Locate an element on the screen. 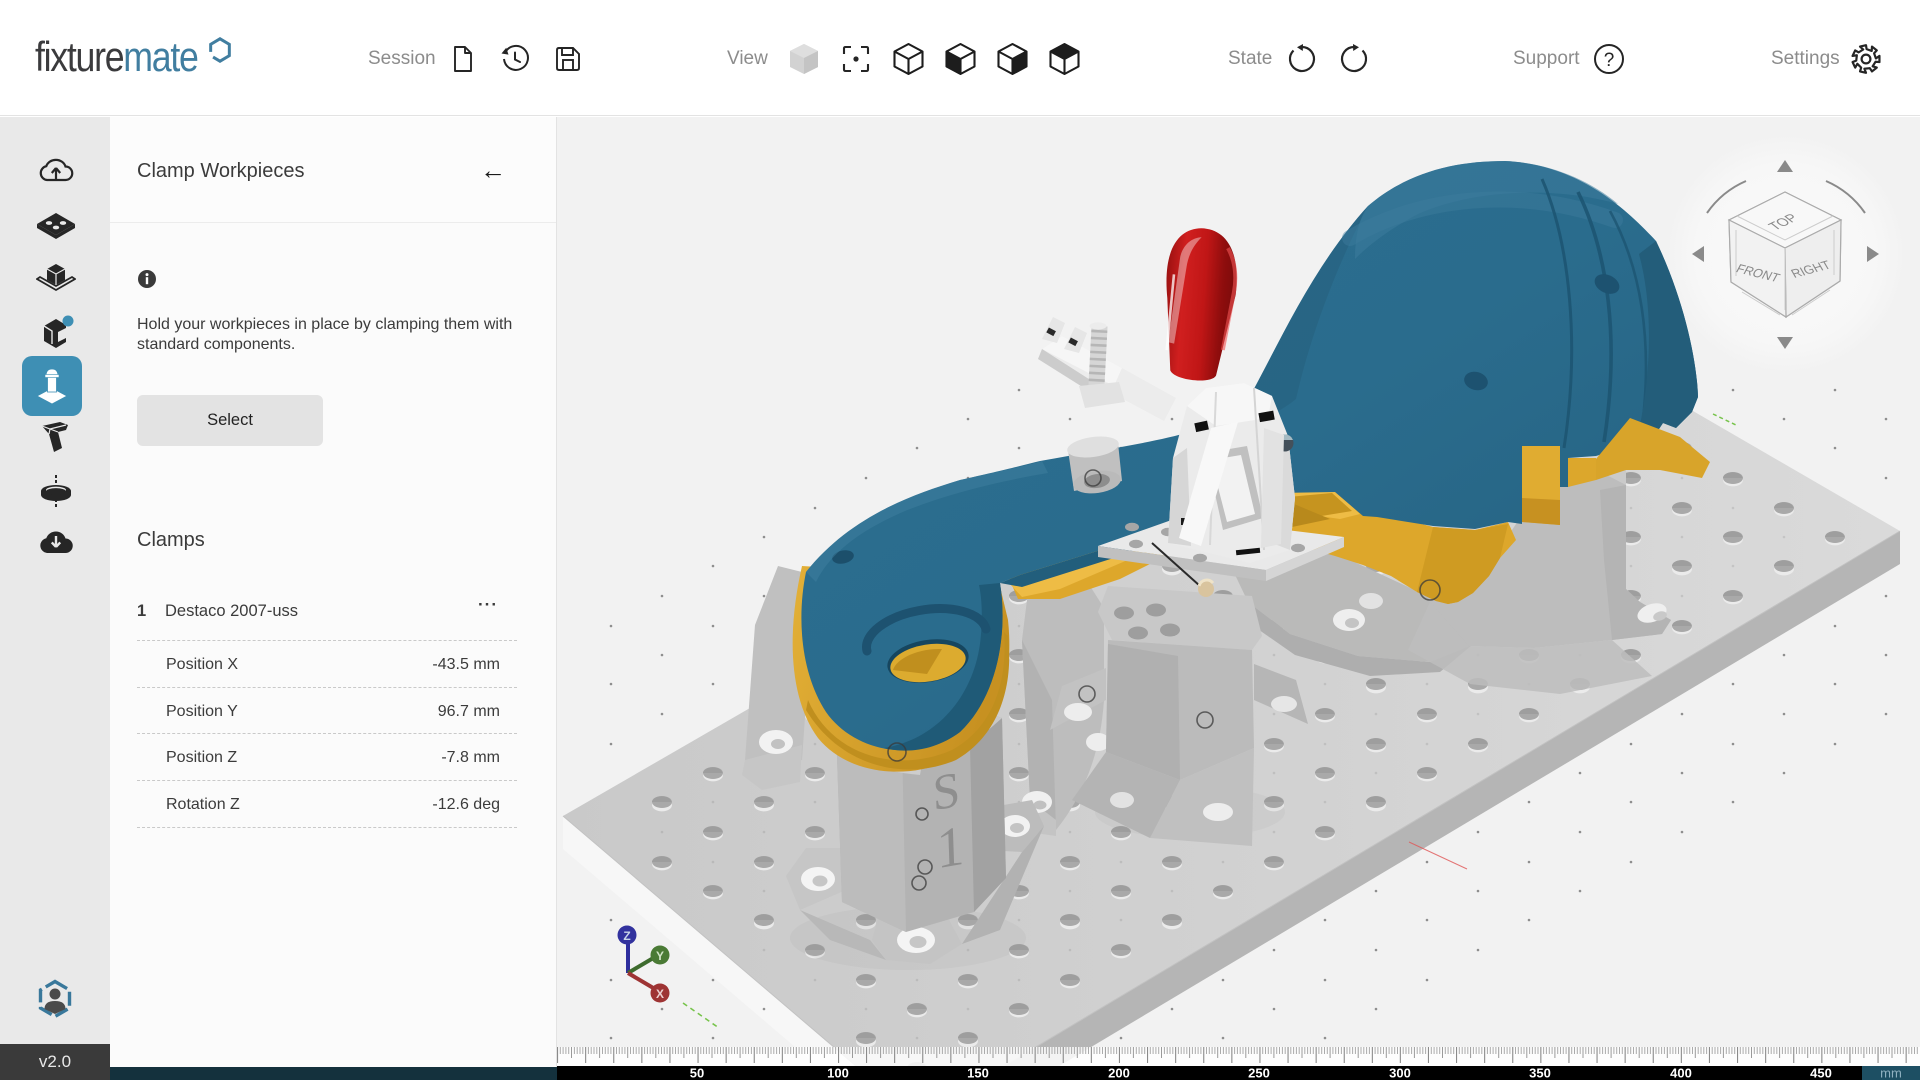  svg-text: 100 is located at coordinates (838, 1073).